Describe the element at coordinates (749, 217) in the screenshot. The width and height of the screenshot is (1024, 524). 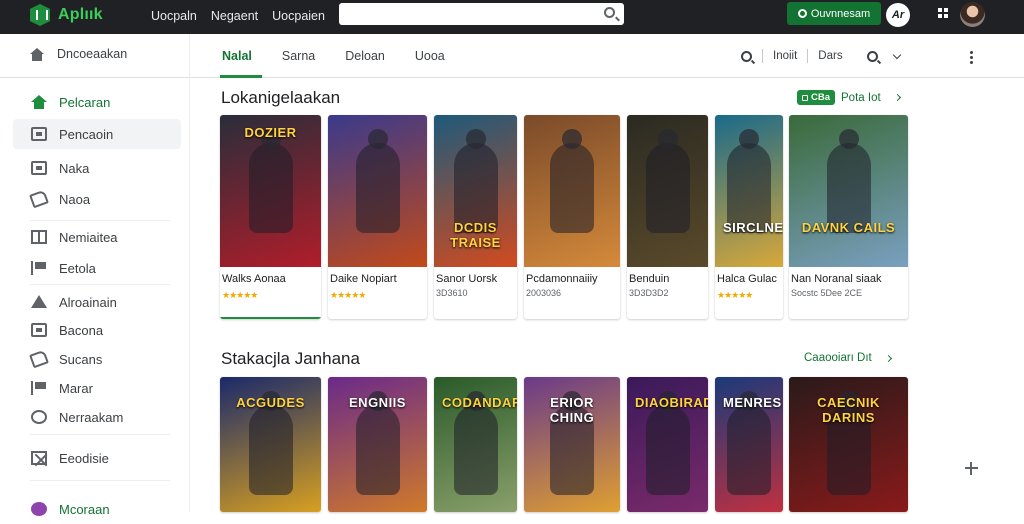
I see `game-card: SIRCLNEAD Halca Gulac ★★★★★` at that location.